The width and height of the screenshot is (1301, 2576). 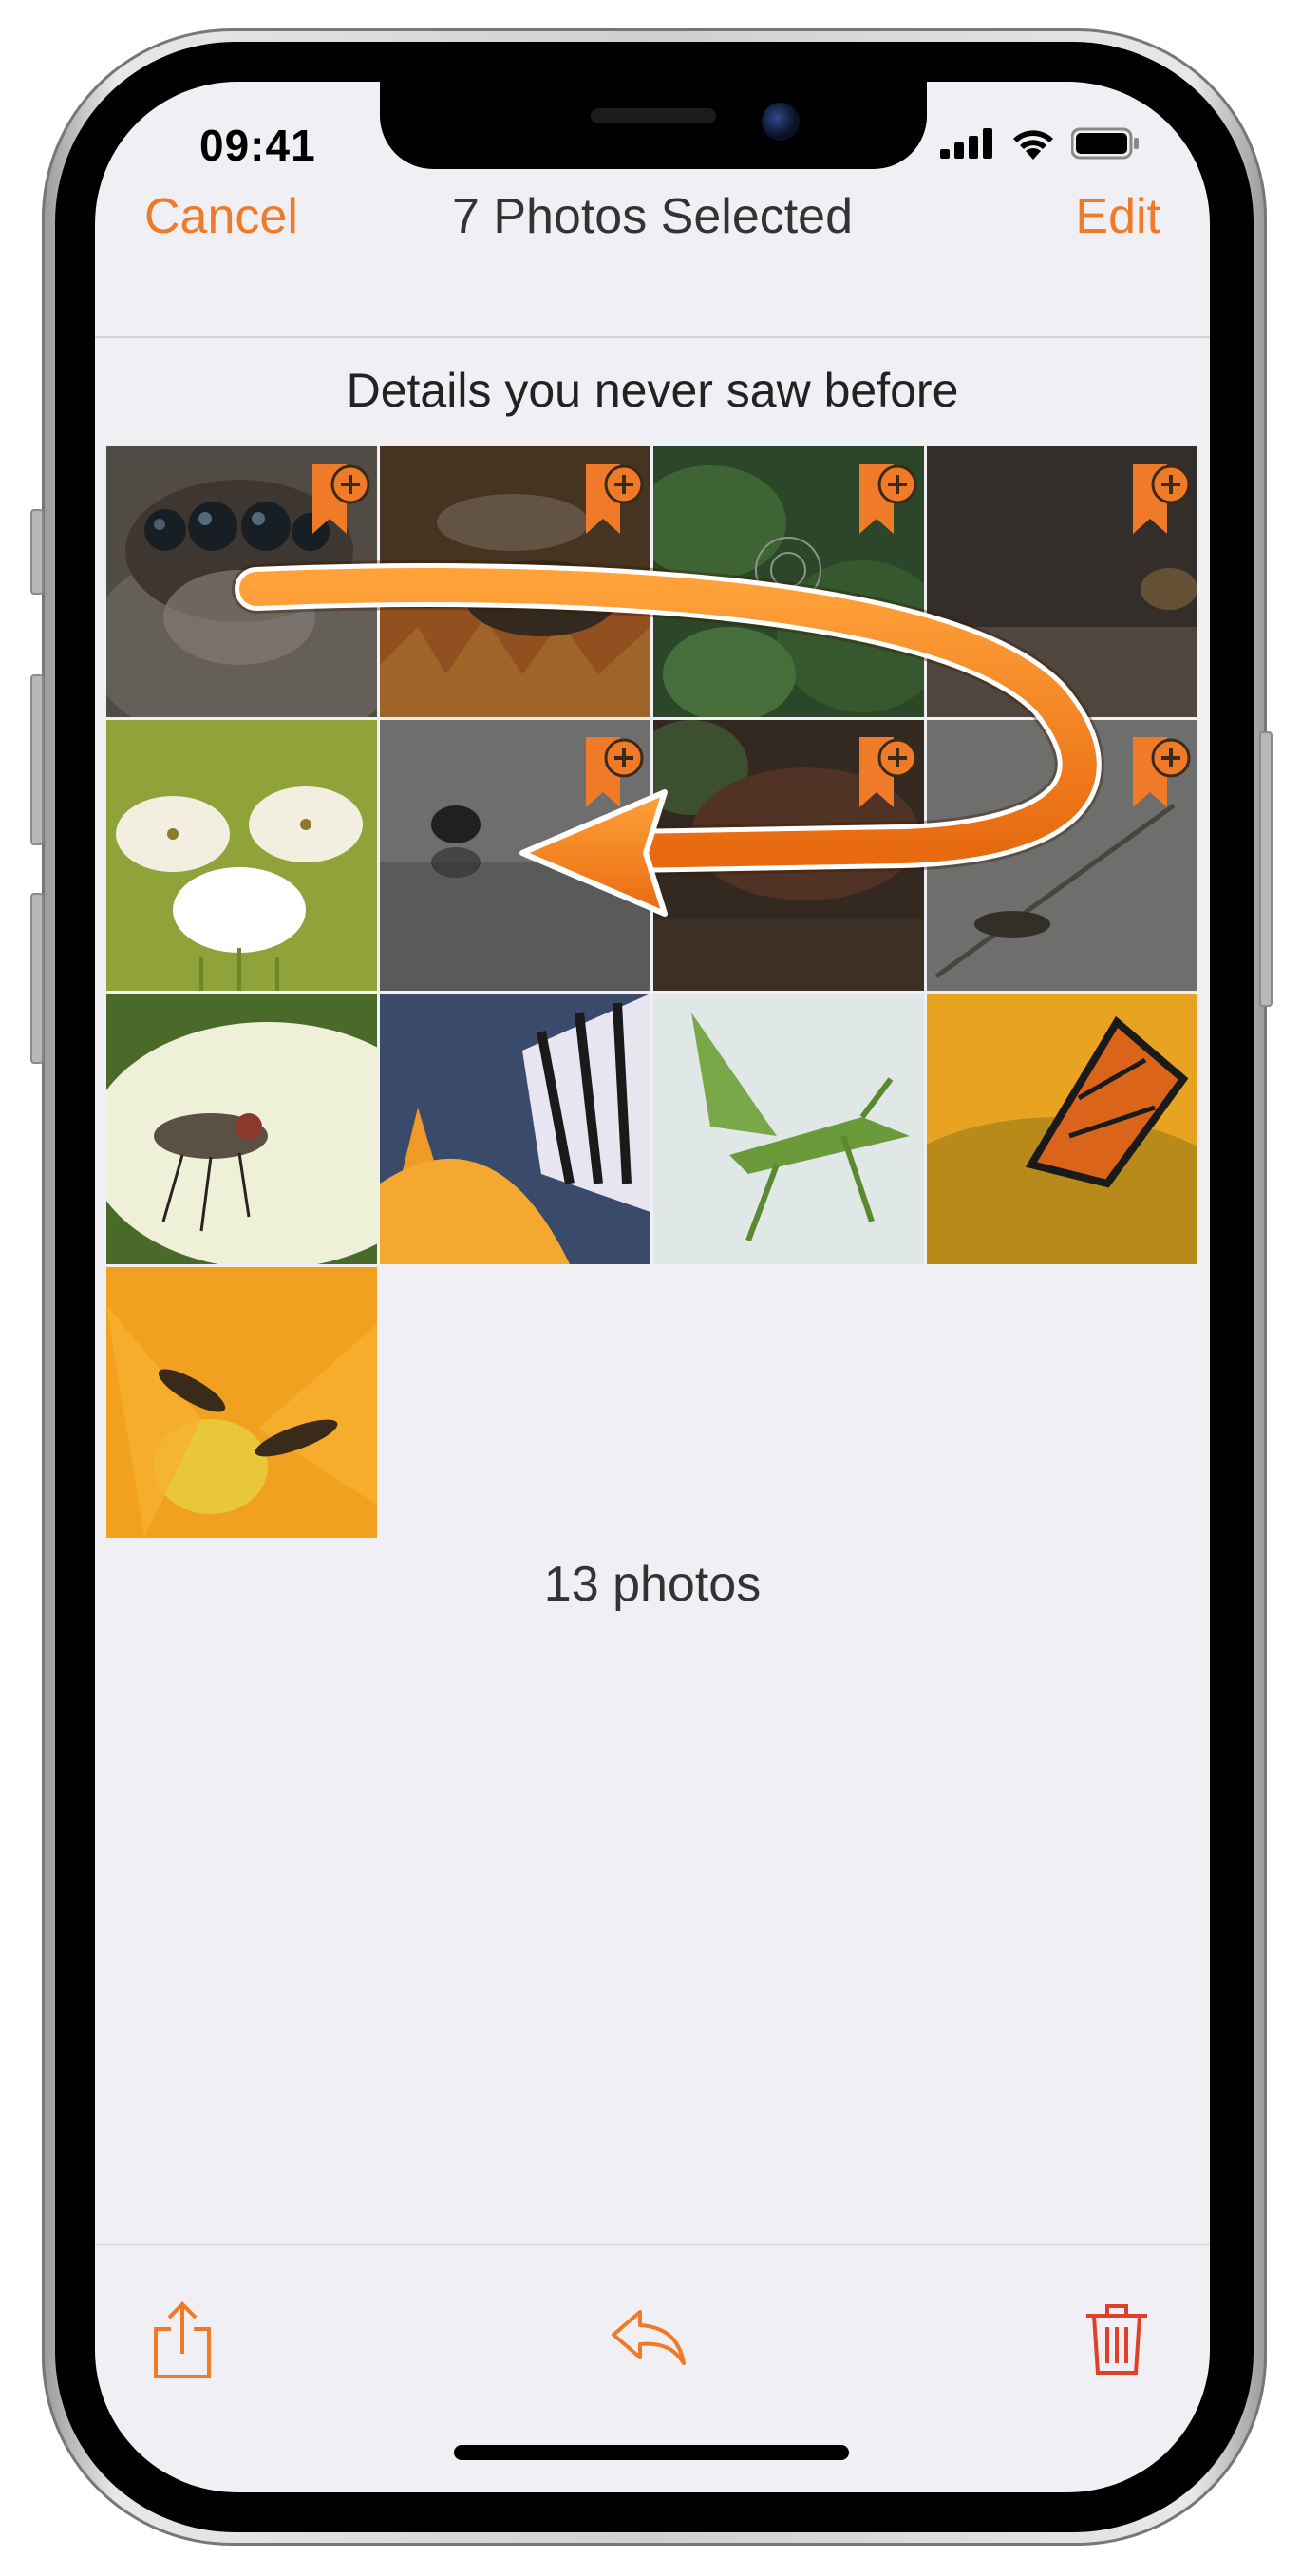 I want to click on cancel-button: Cancel, so click(x=221, y=216).